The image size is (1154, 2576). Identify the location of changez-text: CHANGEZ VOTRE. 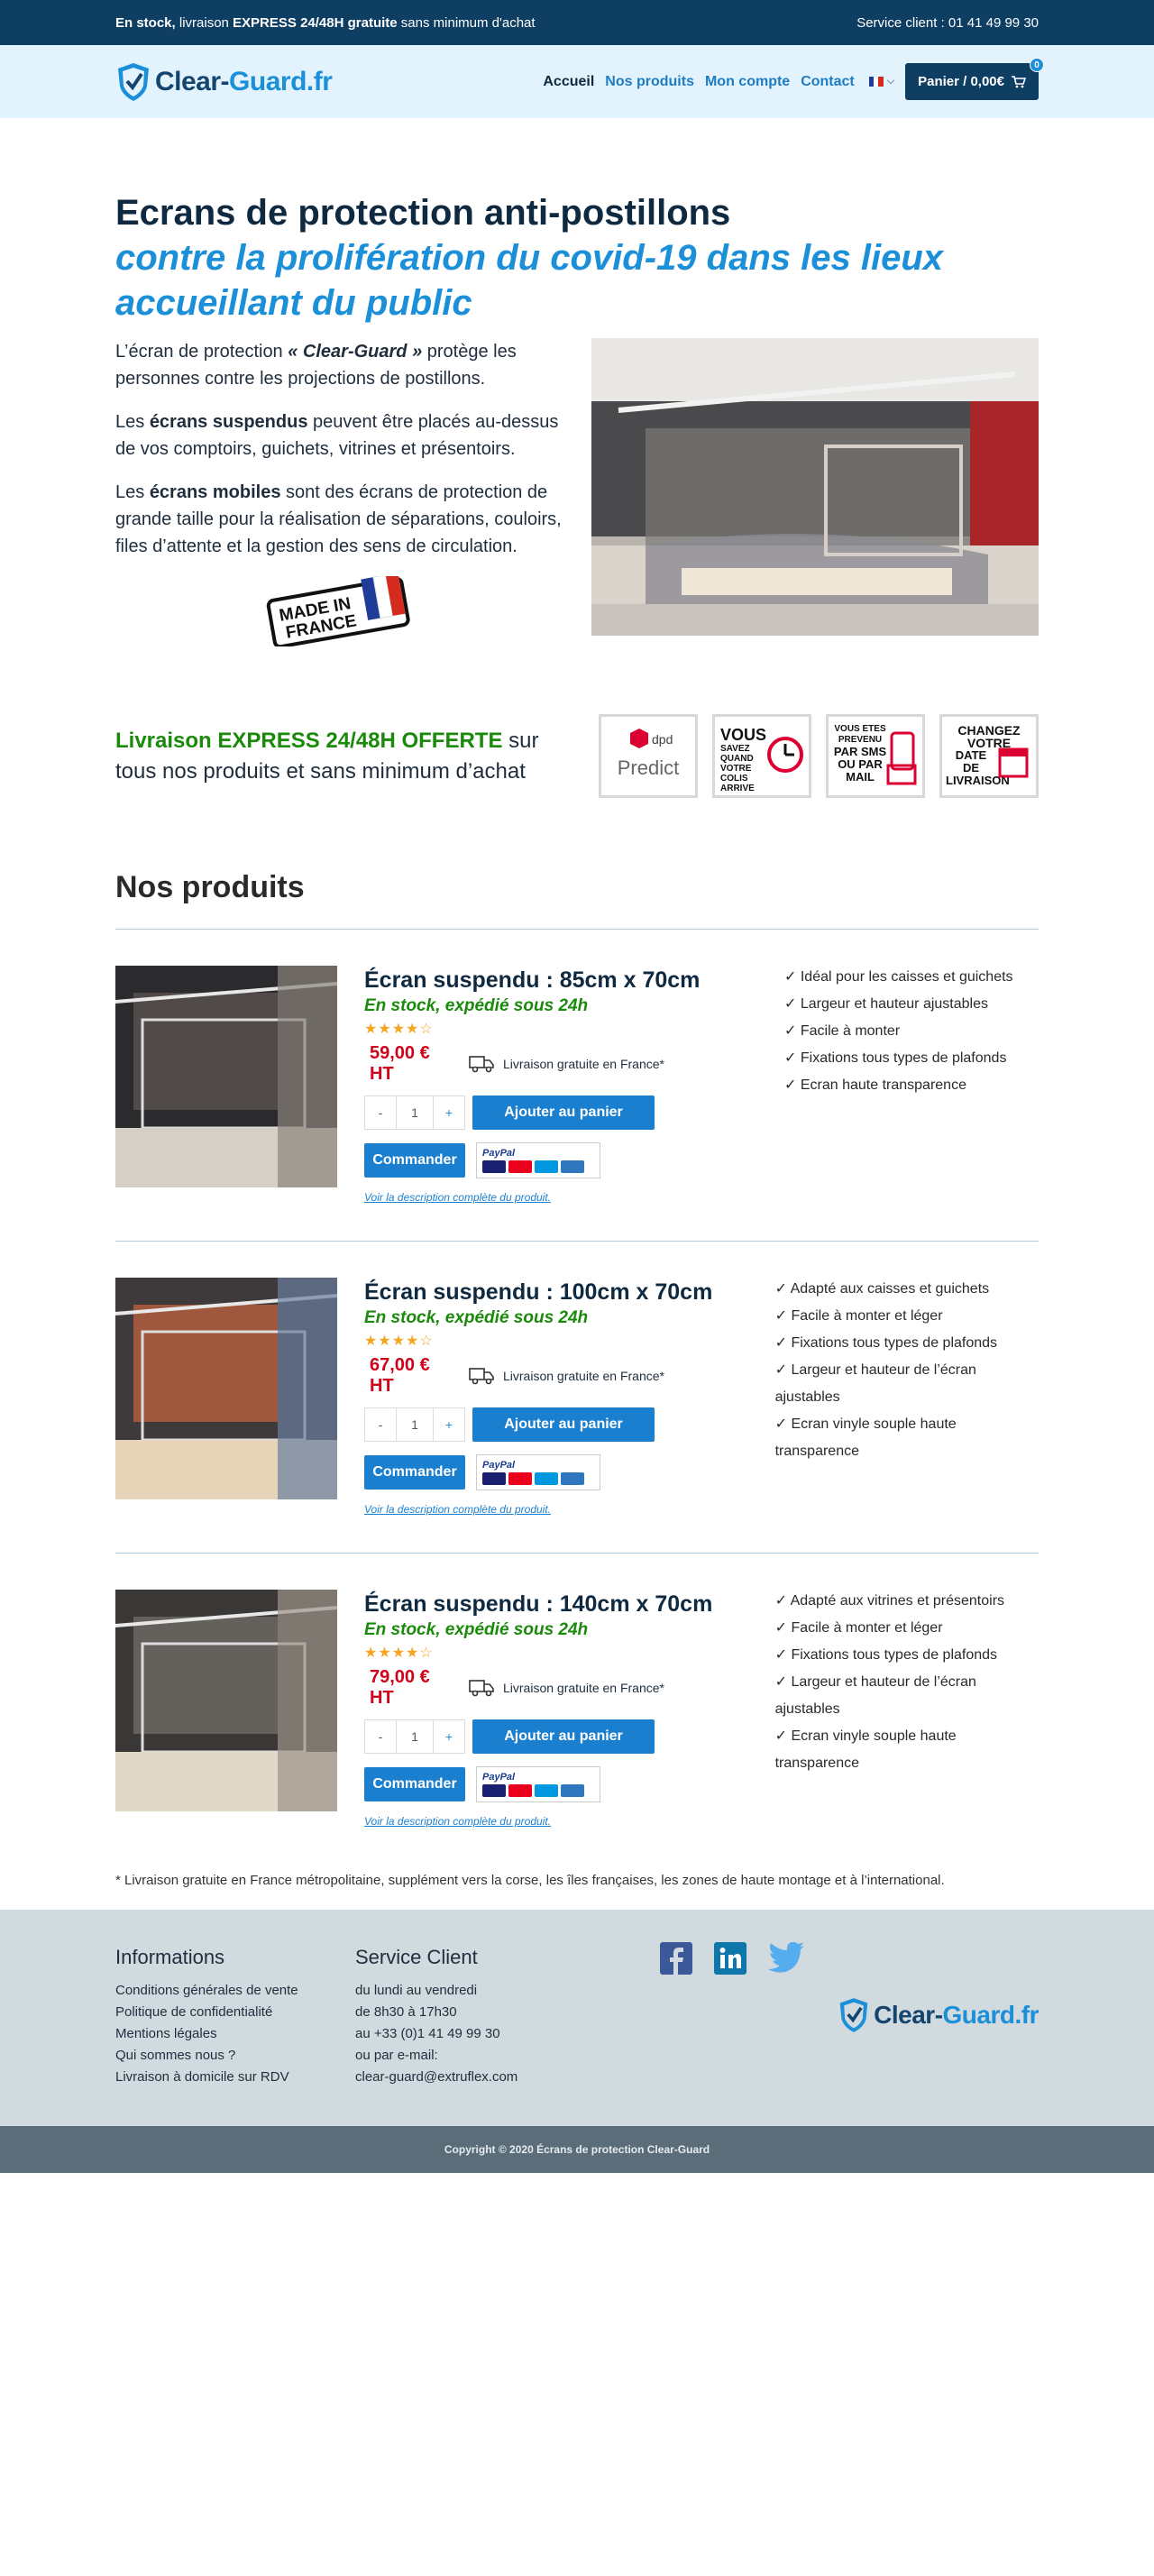
(989, 736).